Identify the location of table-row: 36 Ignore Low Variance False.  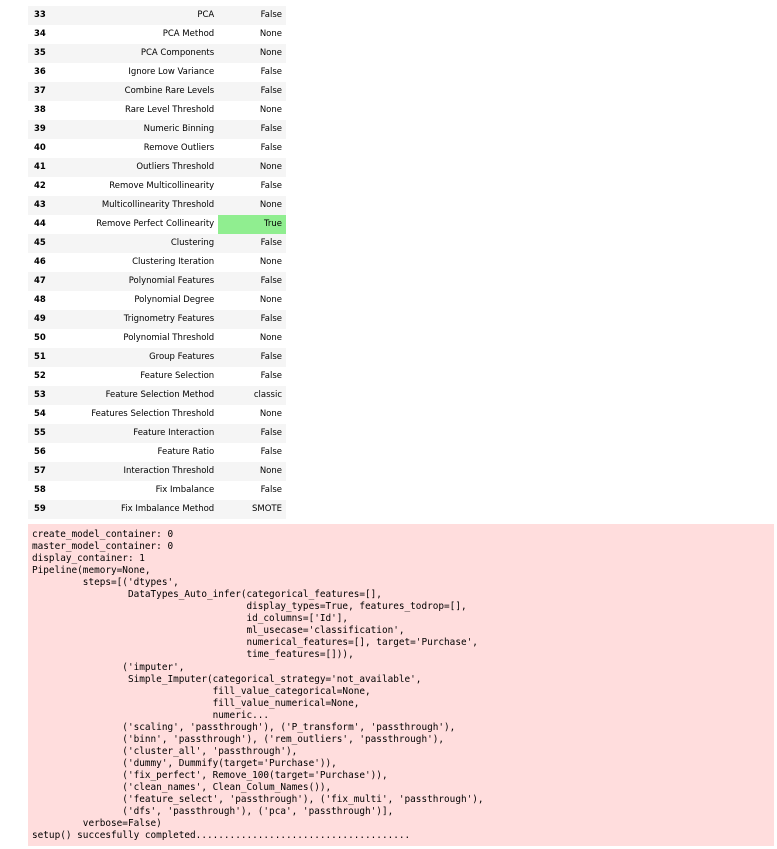
(157, 72).